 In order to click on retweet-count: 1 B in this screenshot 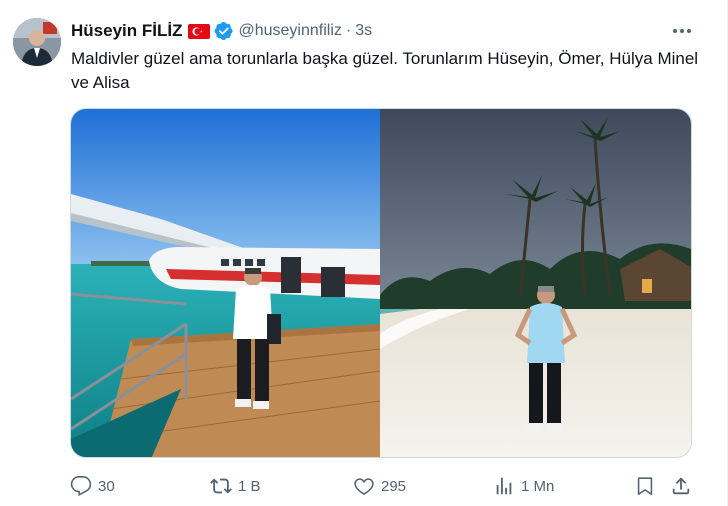, I will do `click(249, 486)`.